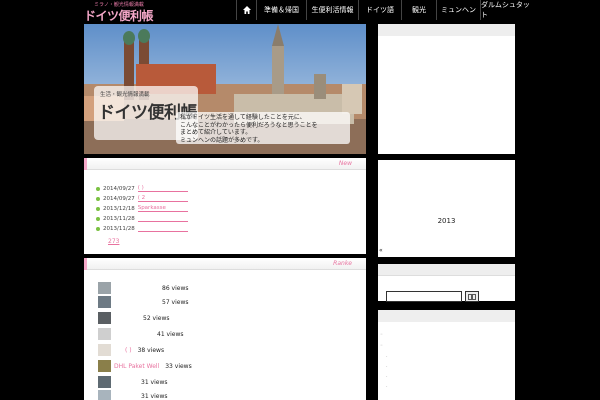 This screenshot has width=600, height=400. I want to click on ranking-row: ( ) 38 views, so click(131, 350).